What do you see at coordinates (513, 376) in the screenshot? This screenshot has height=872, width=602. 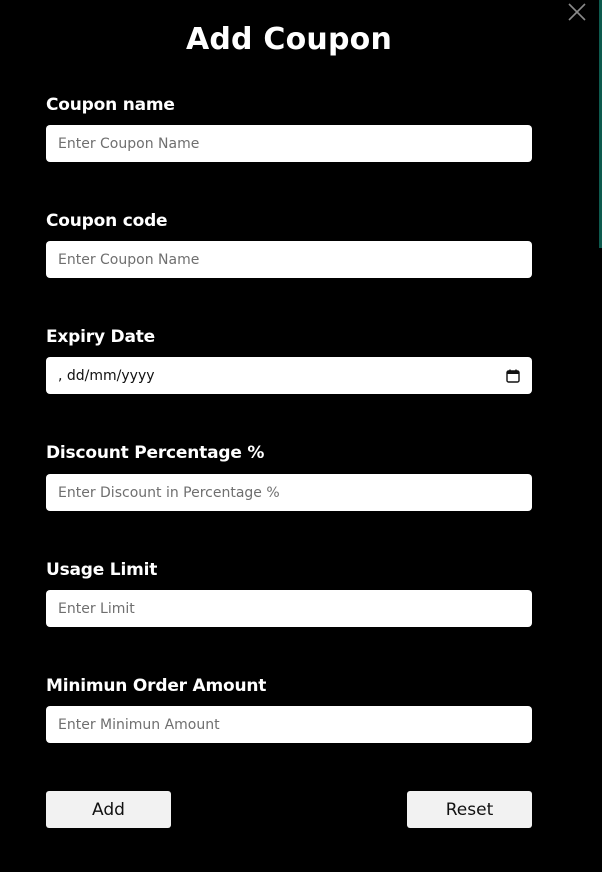 I see `calendar-icon` at bounding box center [513, 376].